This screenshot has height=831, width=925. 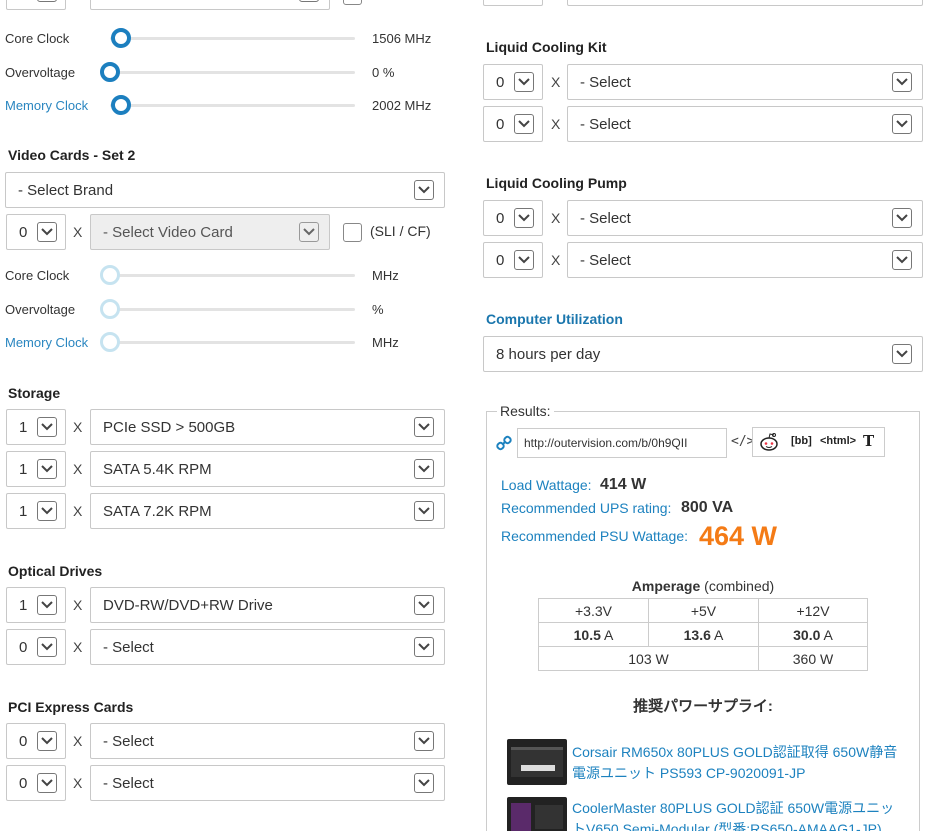 What do you see at coordinates (385, 275) in the screenshot?
I see `video2-core-clock-value: MHz` at bounding box center [385, 275].